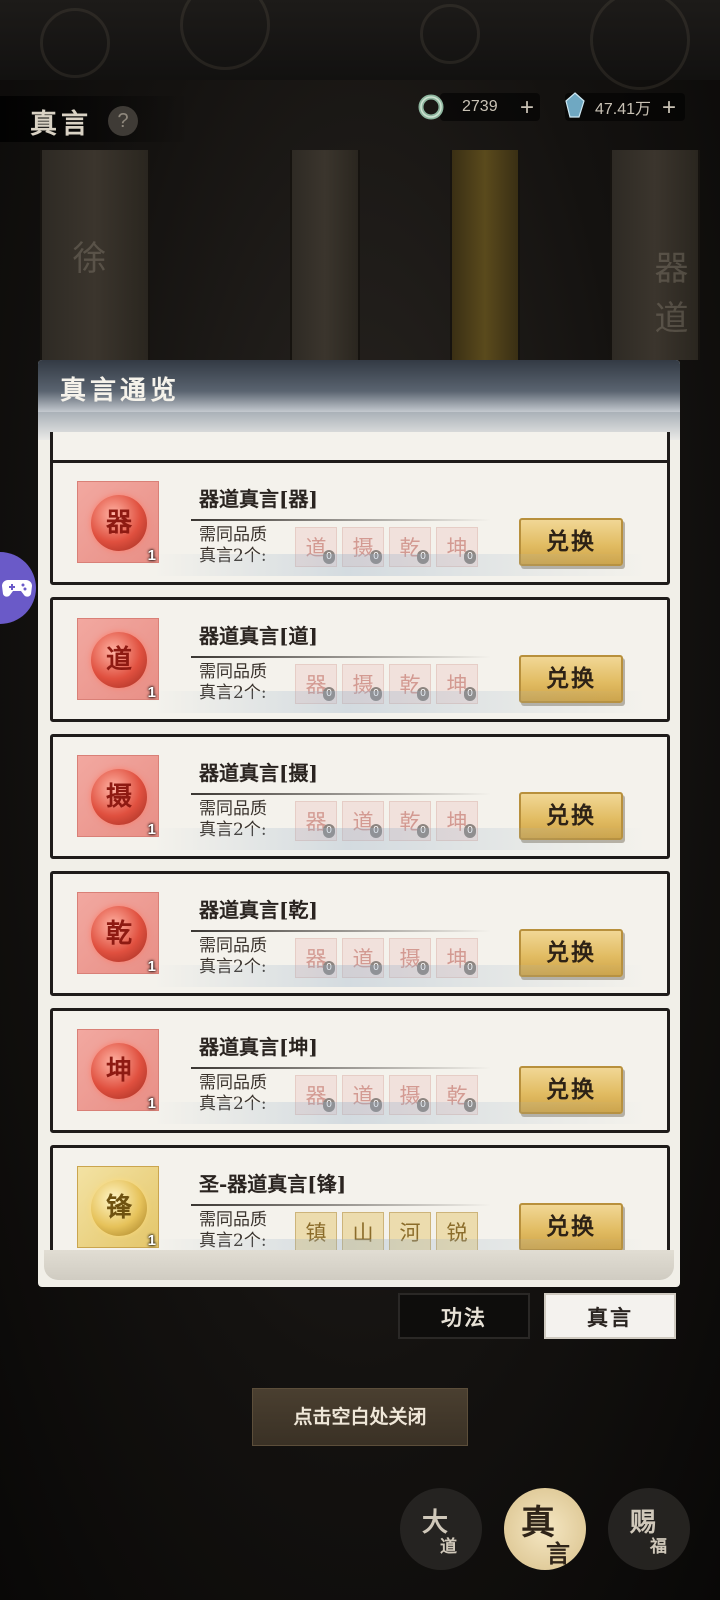  What do you see at coordinates (386, 958) in the screenshot?
I see `requirement-slots: 器0道0摄0坤0` at bounding box center [386, 958].